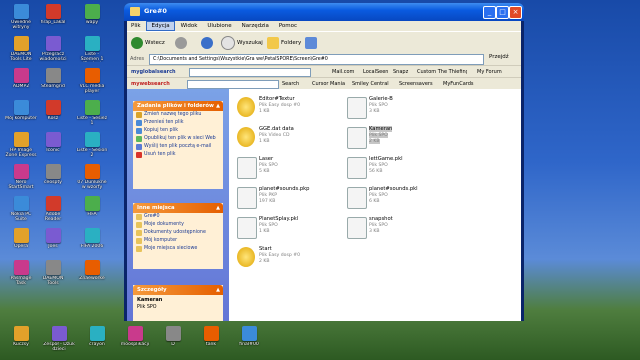 The image size is (640, 360). I want to click on menu-favorites: Ulubione, so click(219, 26).